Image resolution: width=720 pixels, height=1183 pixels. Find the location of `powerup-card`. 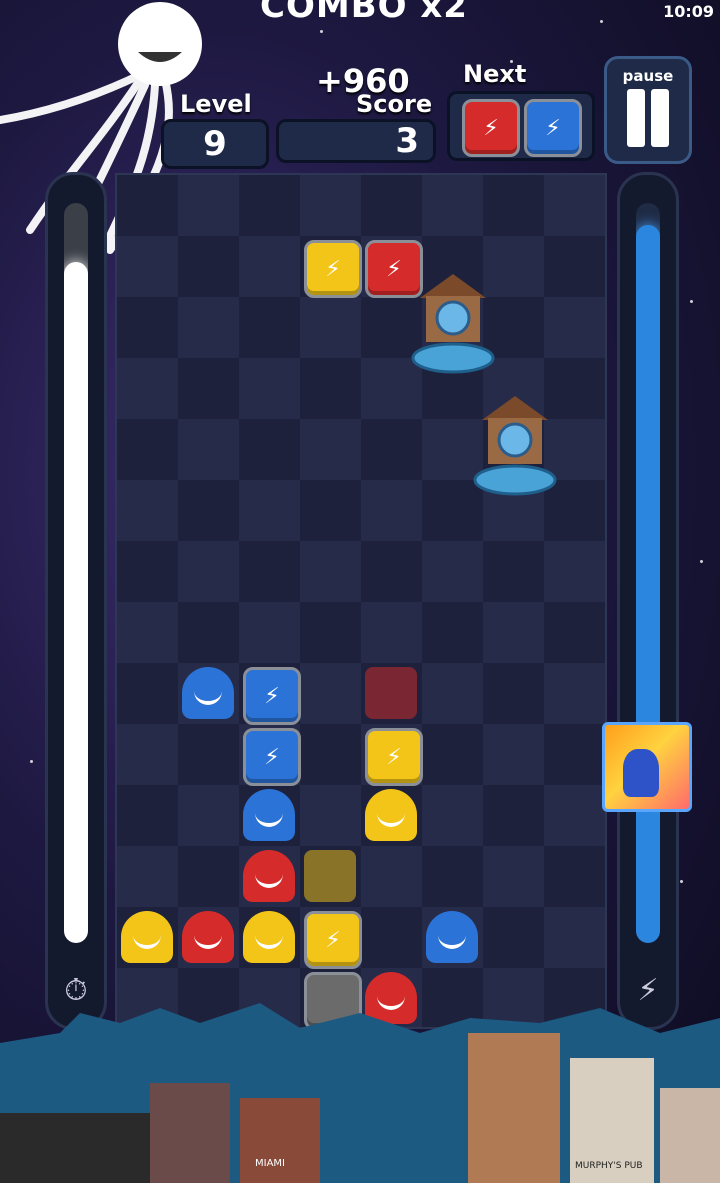

powerup-card is located at coordinates (647, 767).